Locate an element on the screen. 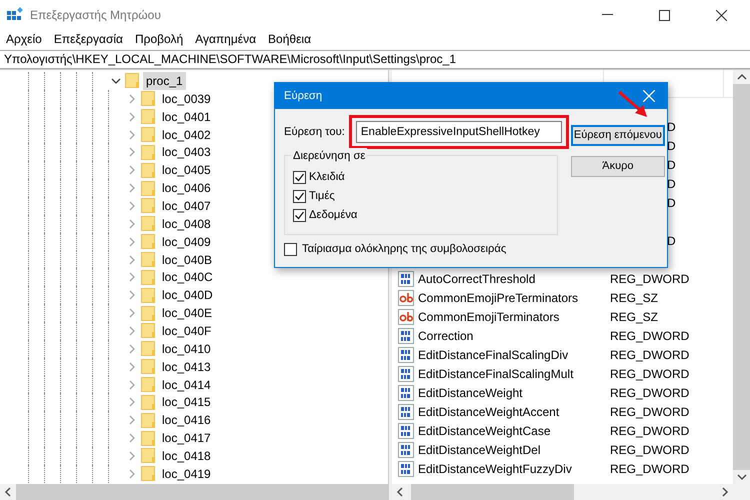  tree-item: loc_040D is located at coordinates (187, 295).